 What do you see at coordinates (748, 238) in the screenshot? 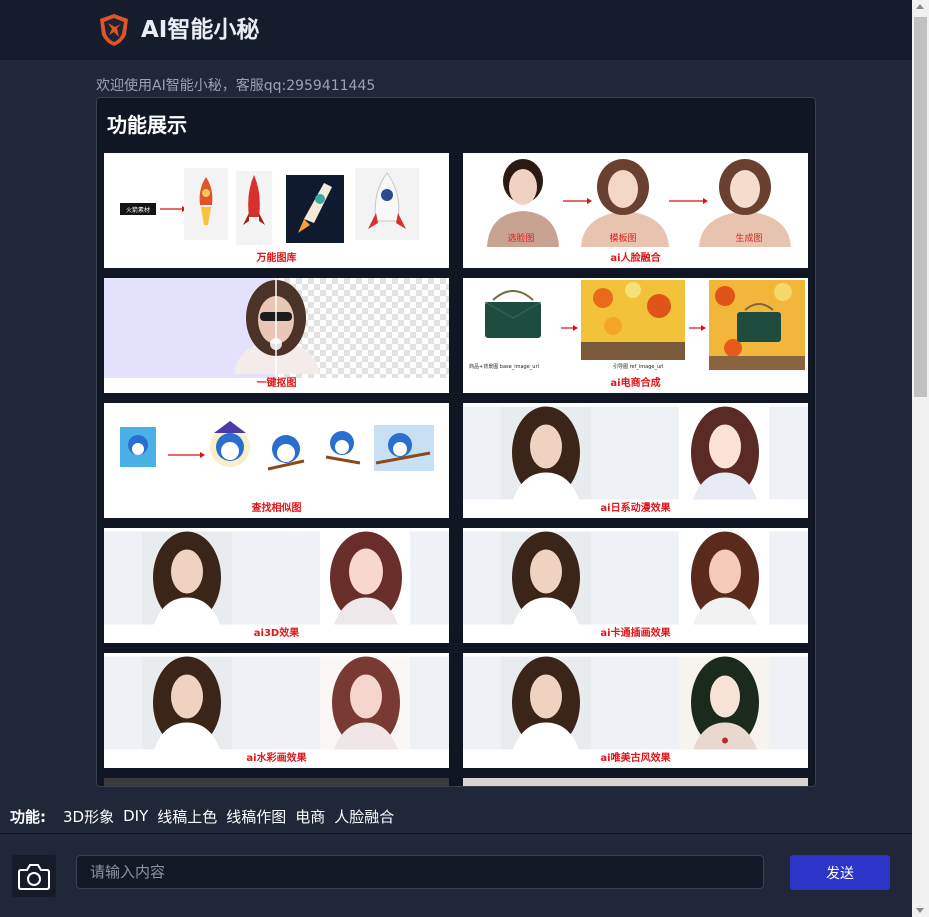
I see `fusion-tag-result: 生成图` at bounding box center [748, 238].